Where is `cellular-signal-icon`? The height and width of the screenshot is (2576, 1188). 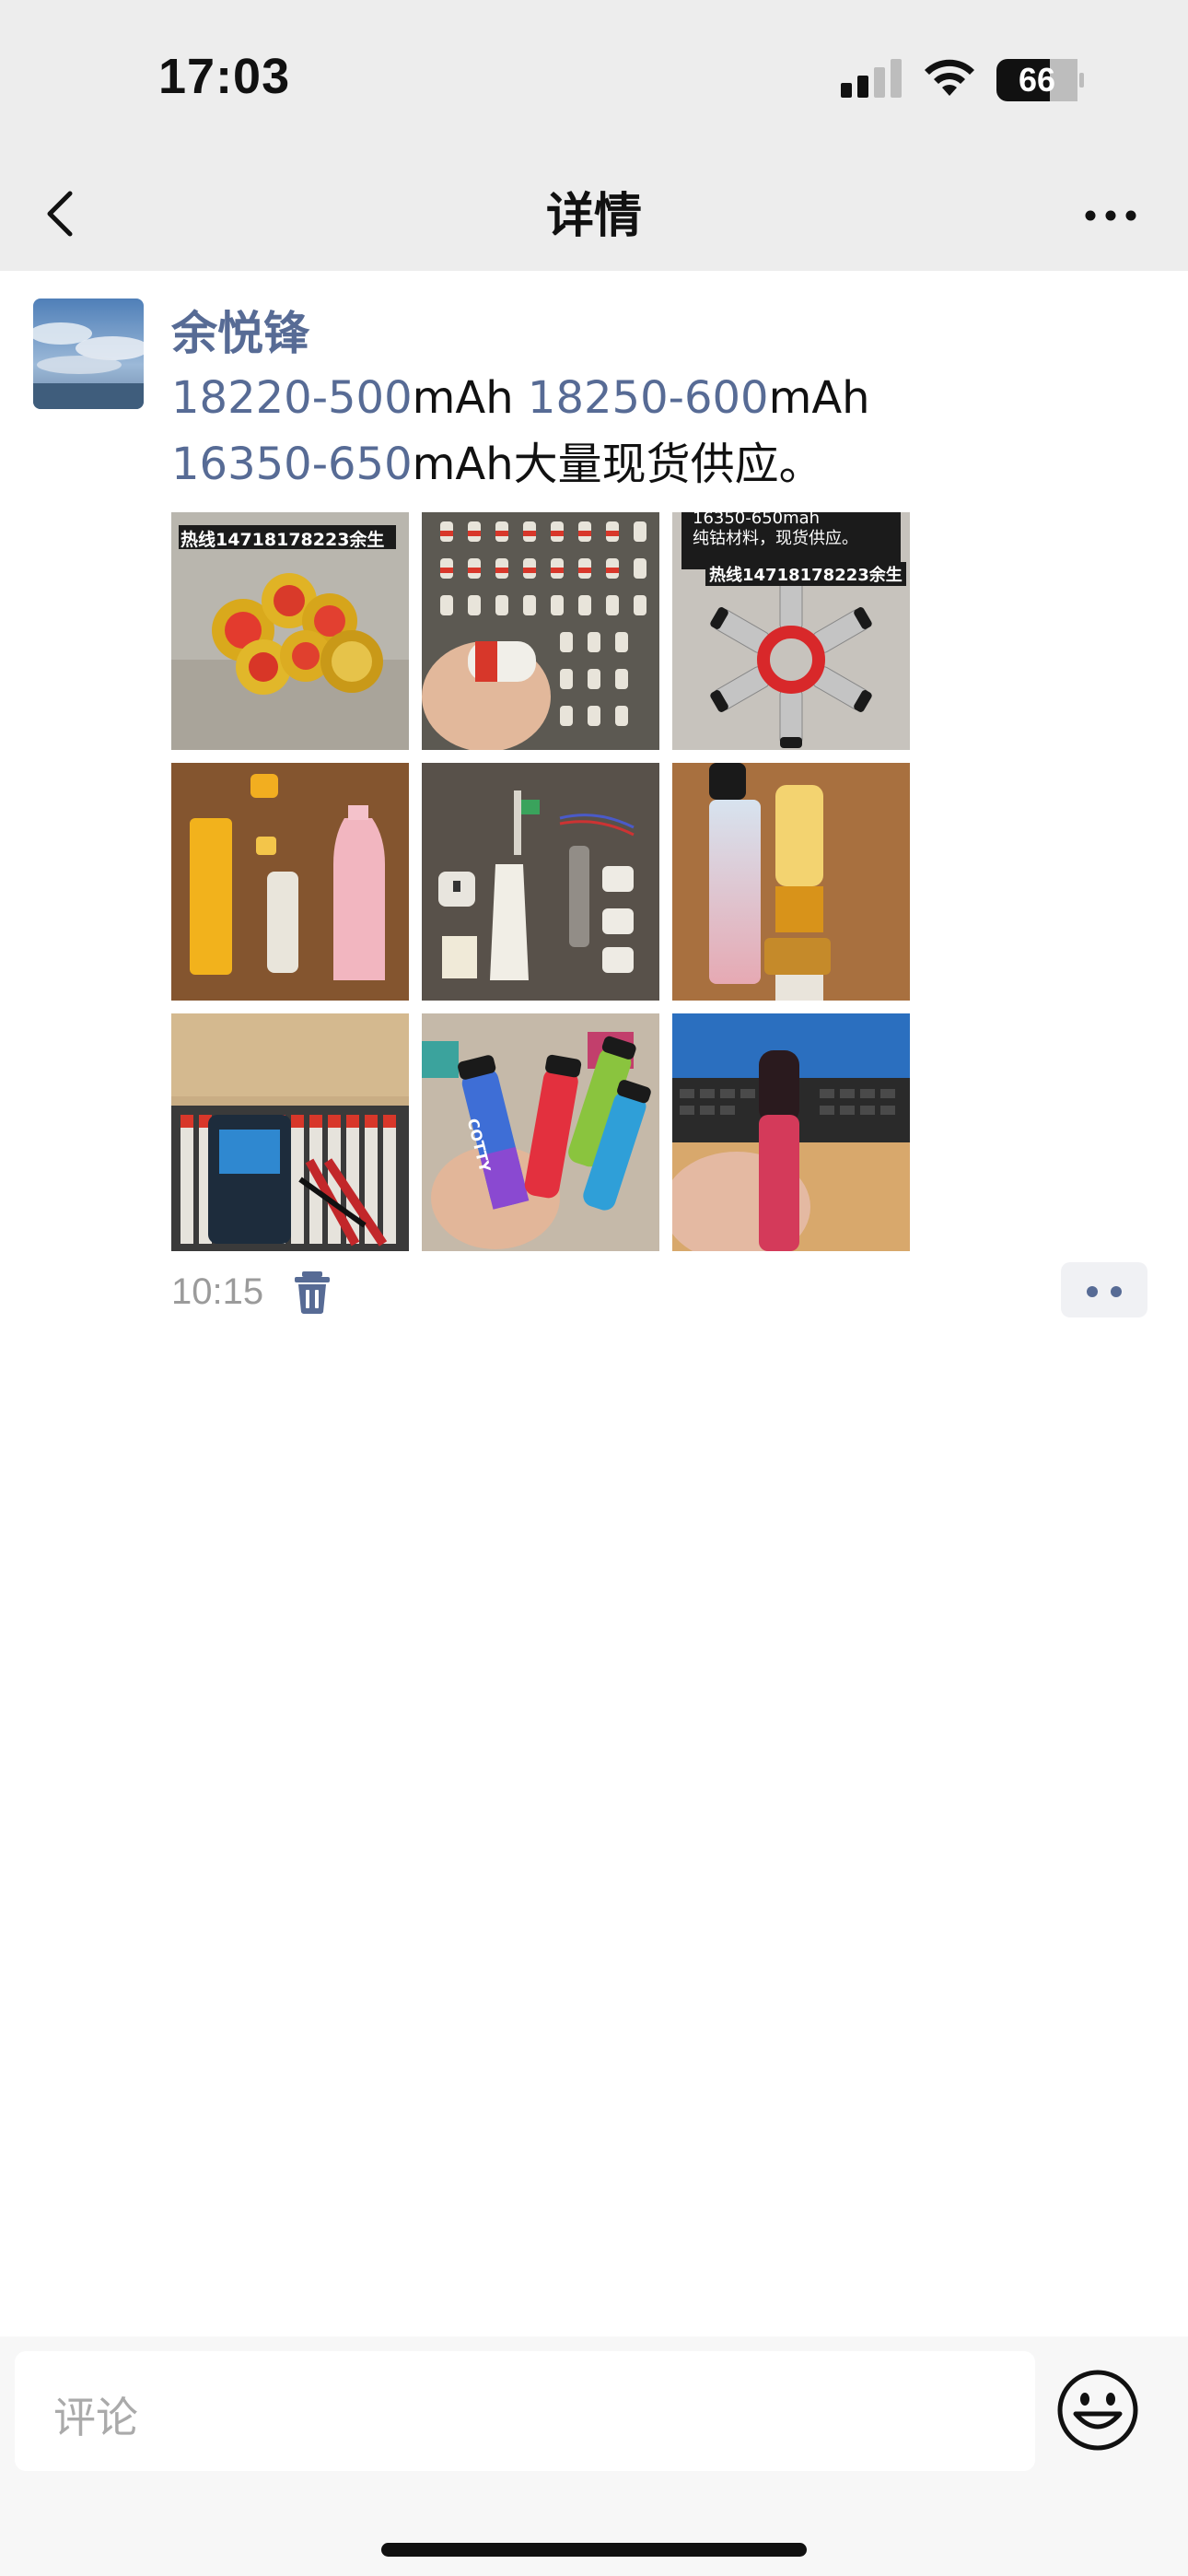 cellular-signal-icon is located at coordinates (872, 80).